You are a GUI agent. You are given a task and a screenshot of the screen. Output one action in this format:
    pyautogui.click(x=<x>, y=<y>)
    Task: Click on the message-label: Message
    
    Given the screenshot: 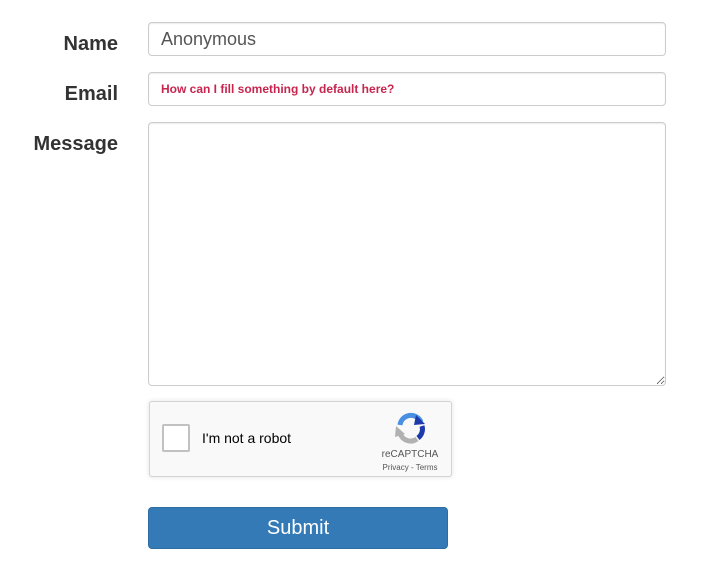 What is the action you would take?
    pyautogui.click(x=76, y=144)
    